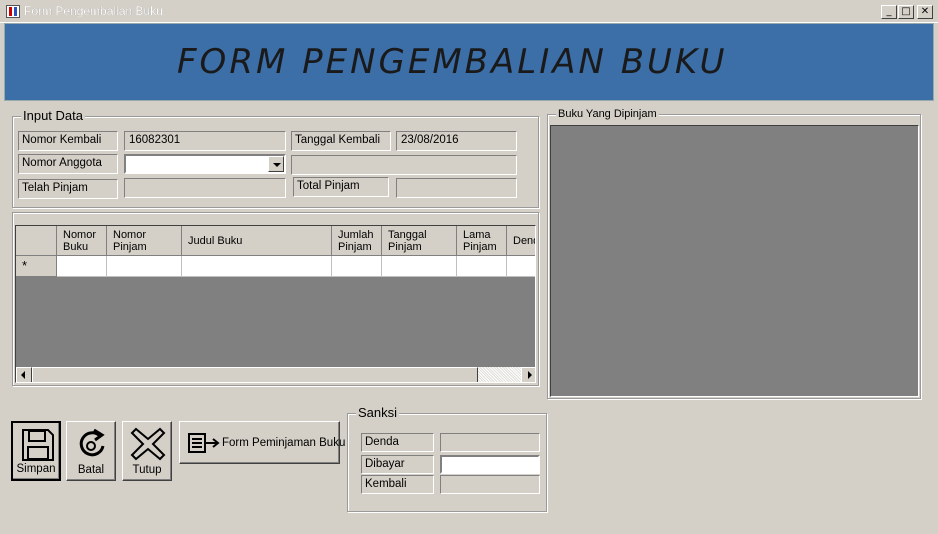  I want to click on batal-label: Batal, so click(91, 470).